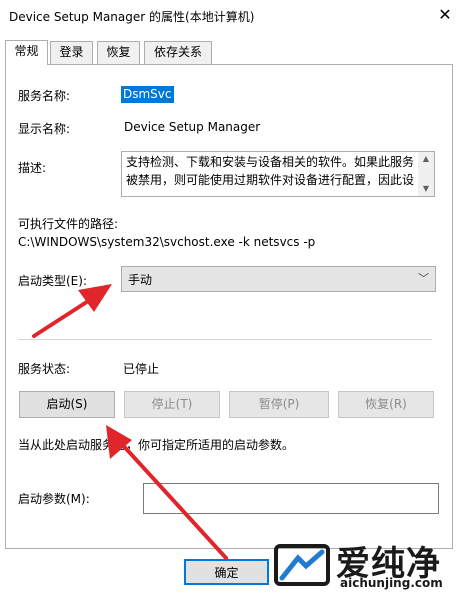 This screenshot has height=596, width=466. I want to click on startup-type-label: 启动类型(E):, so click(52, 281).